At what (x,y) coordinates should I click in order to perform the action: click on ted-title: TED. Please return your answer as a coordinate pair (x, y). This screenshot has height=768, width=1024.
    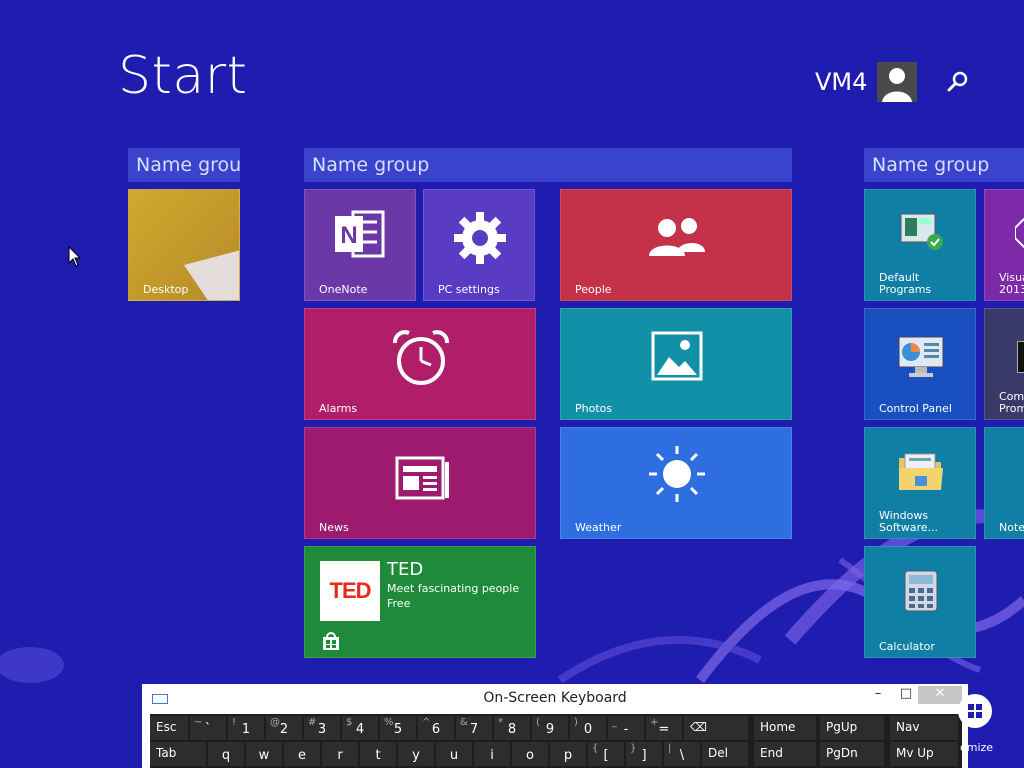
    Looking at the image, I should click on (405, 569).